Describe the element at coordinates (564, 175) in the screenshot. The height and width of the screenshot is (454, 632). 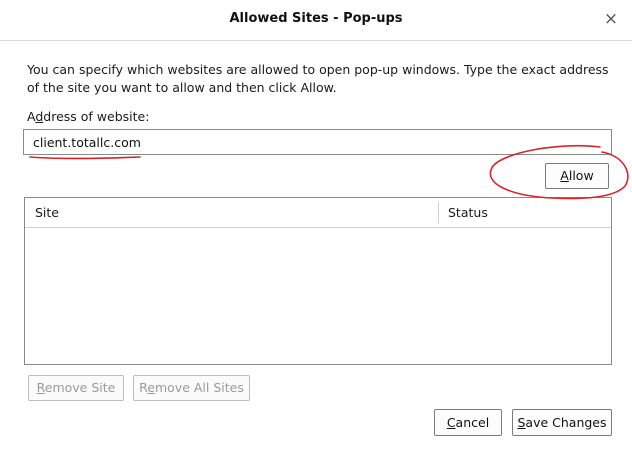
I see `allow-accesskey: A` at that location.